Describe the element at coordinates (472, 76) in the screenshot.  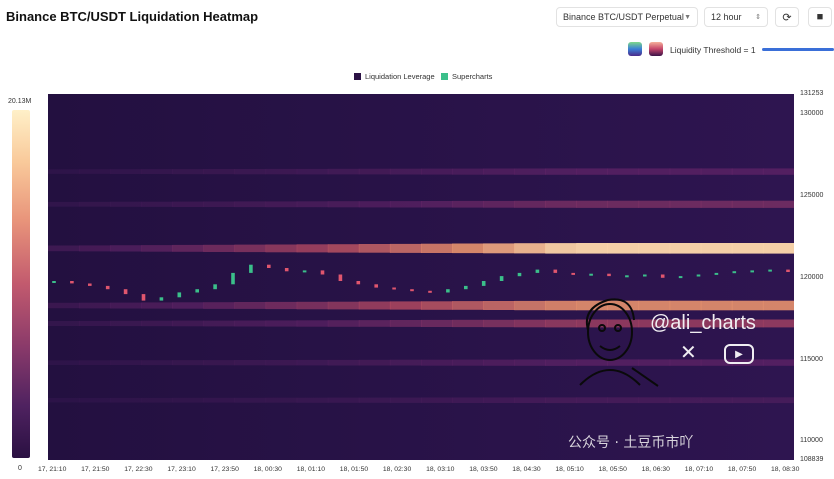
I see `legend-label: Supercharts` at that location.